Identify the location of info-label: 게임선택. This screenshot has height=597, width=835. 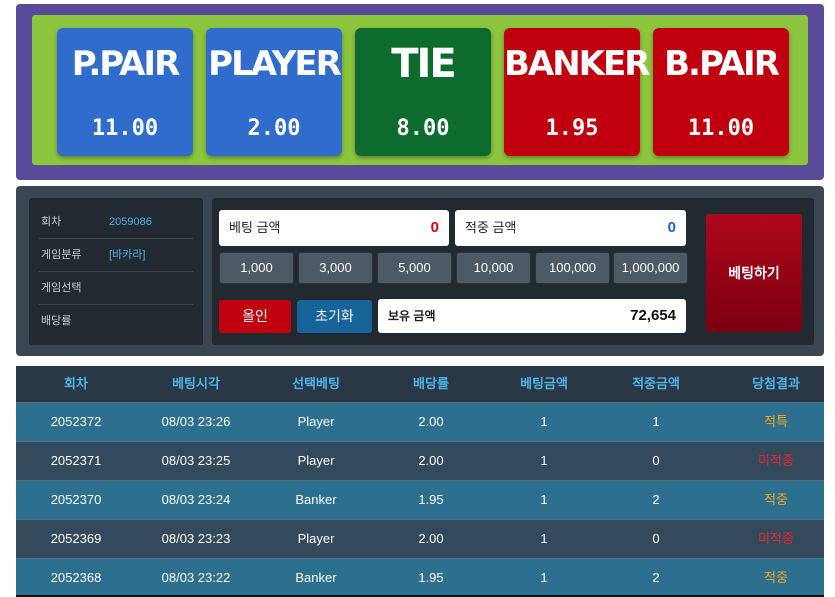
(61, 288).